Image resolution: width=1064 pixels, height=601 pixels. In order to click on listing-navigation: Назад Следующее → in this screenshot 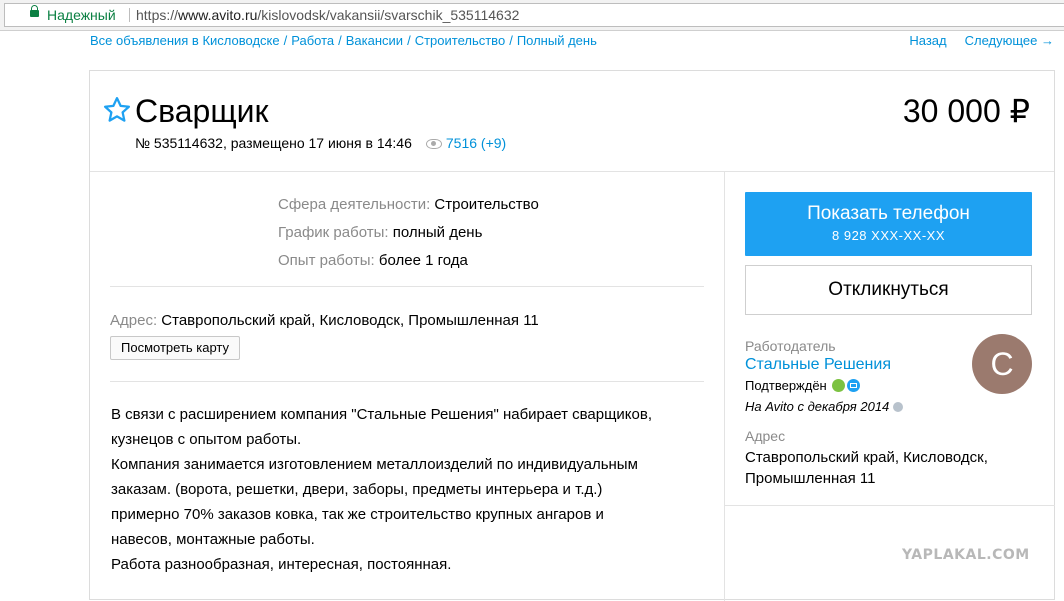, I will do `click(972, 40)`.